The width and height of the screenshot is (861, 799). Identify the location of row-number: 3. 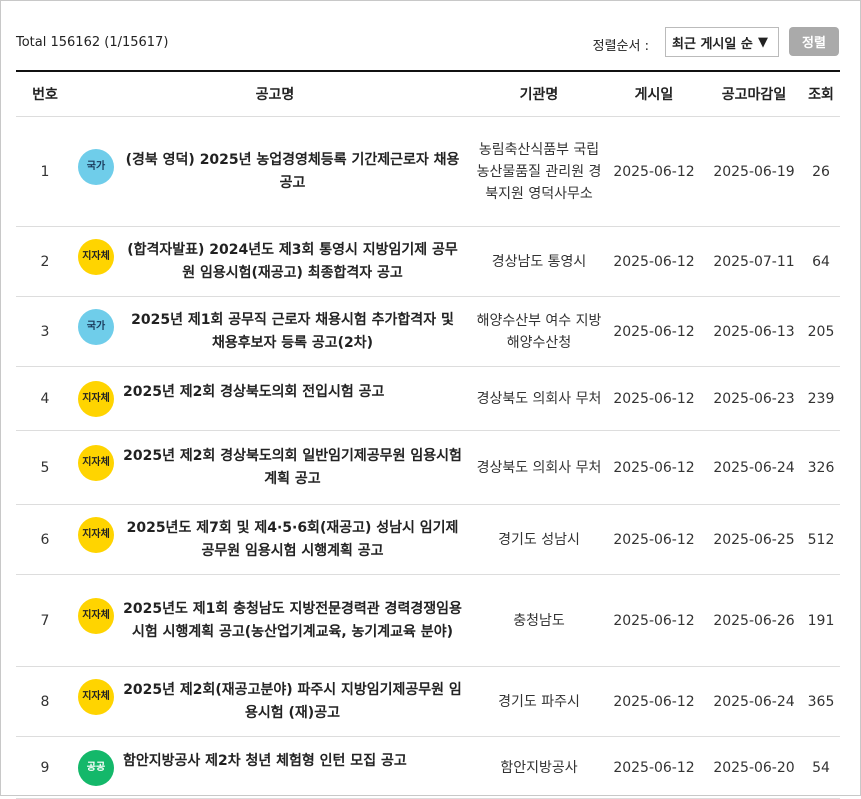
(45, 331).